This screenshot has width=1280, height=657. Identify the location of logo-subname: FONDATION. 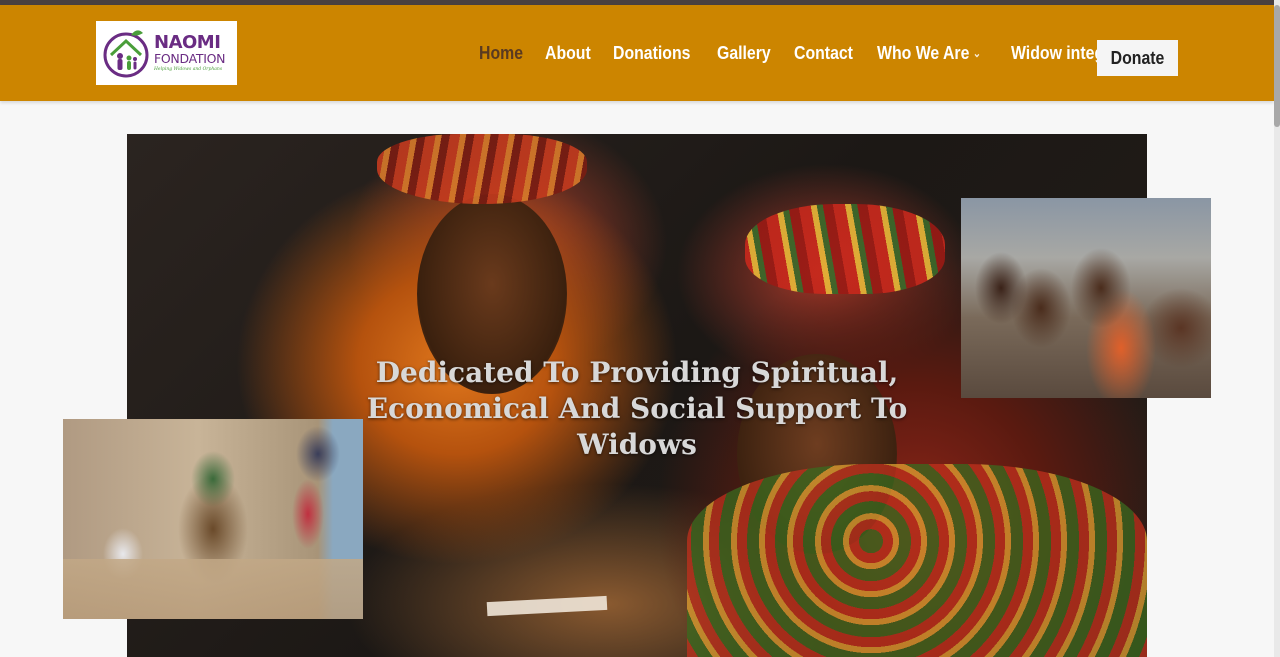
(190, 58).